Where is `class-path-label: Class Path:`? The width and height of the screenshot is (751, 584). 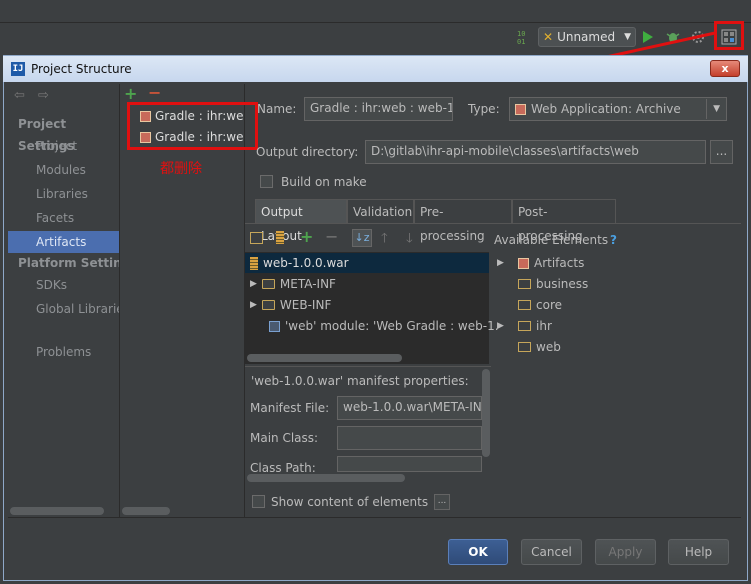
class-path-label: Class Path: is located at coordinates (283, 468).